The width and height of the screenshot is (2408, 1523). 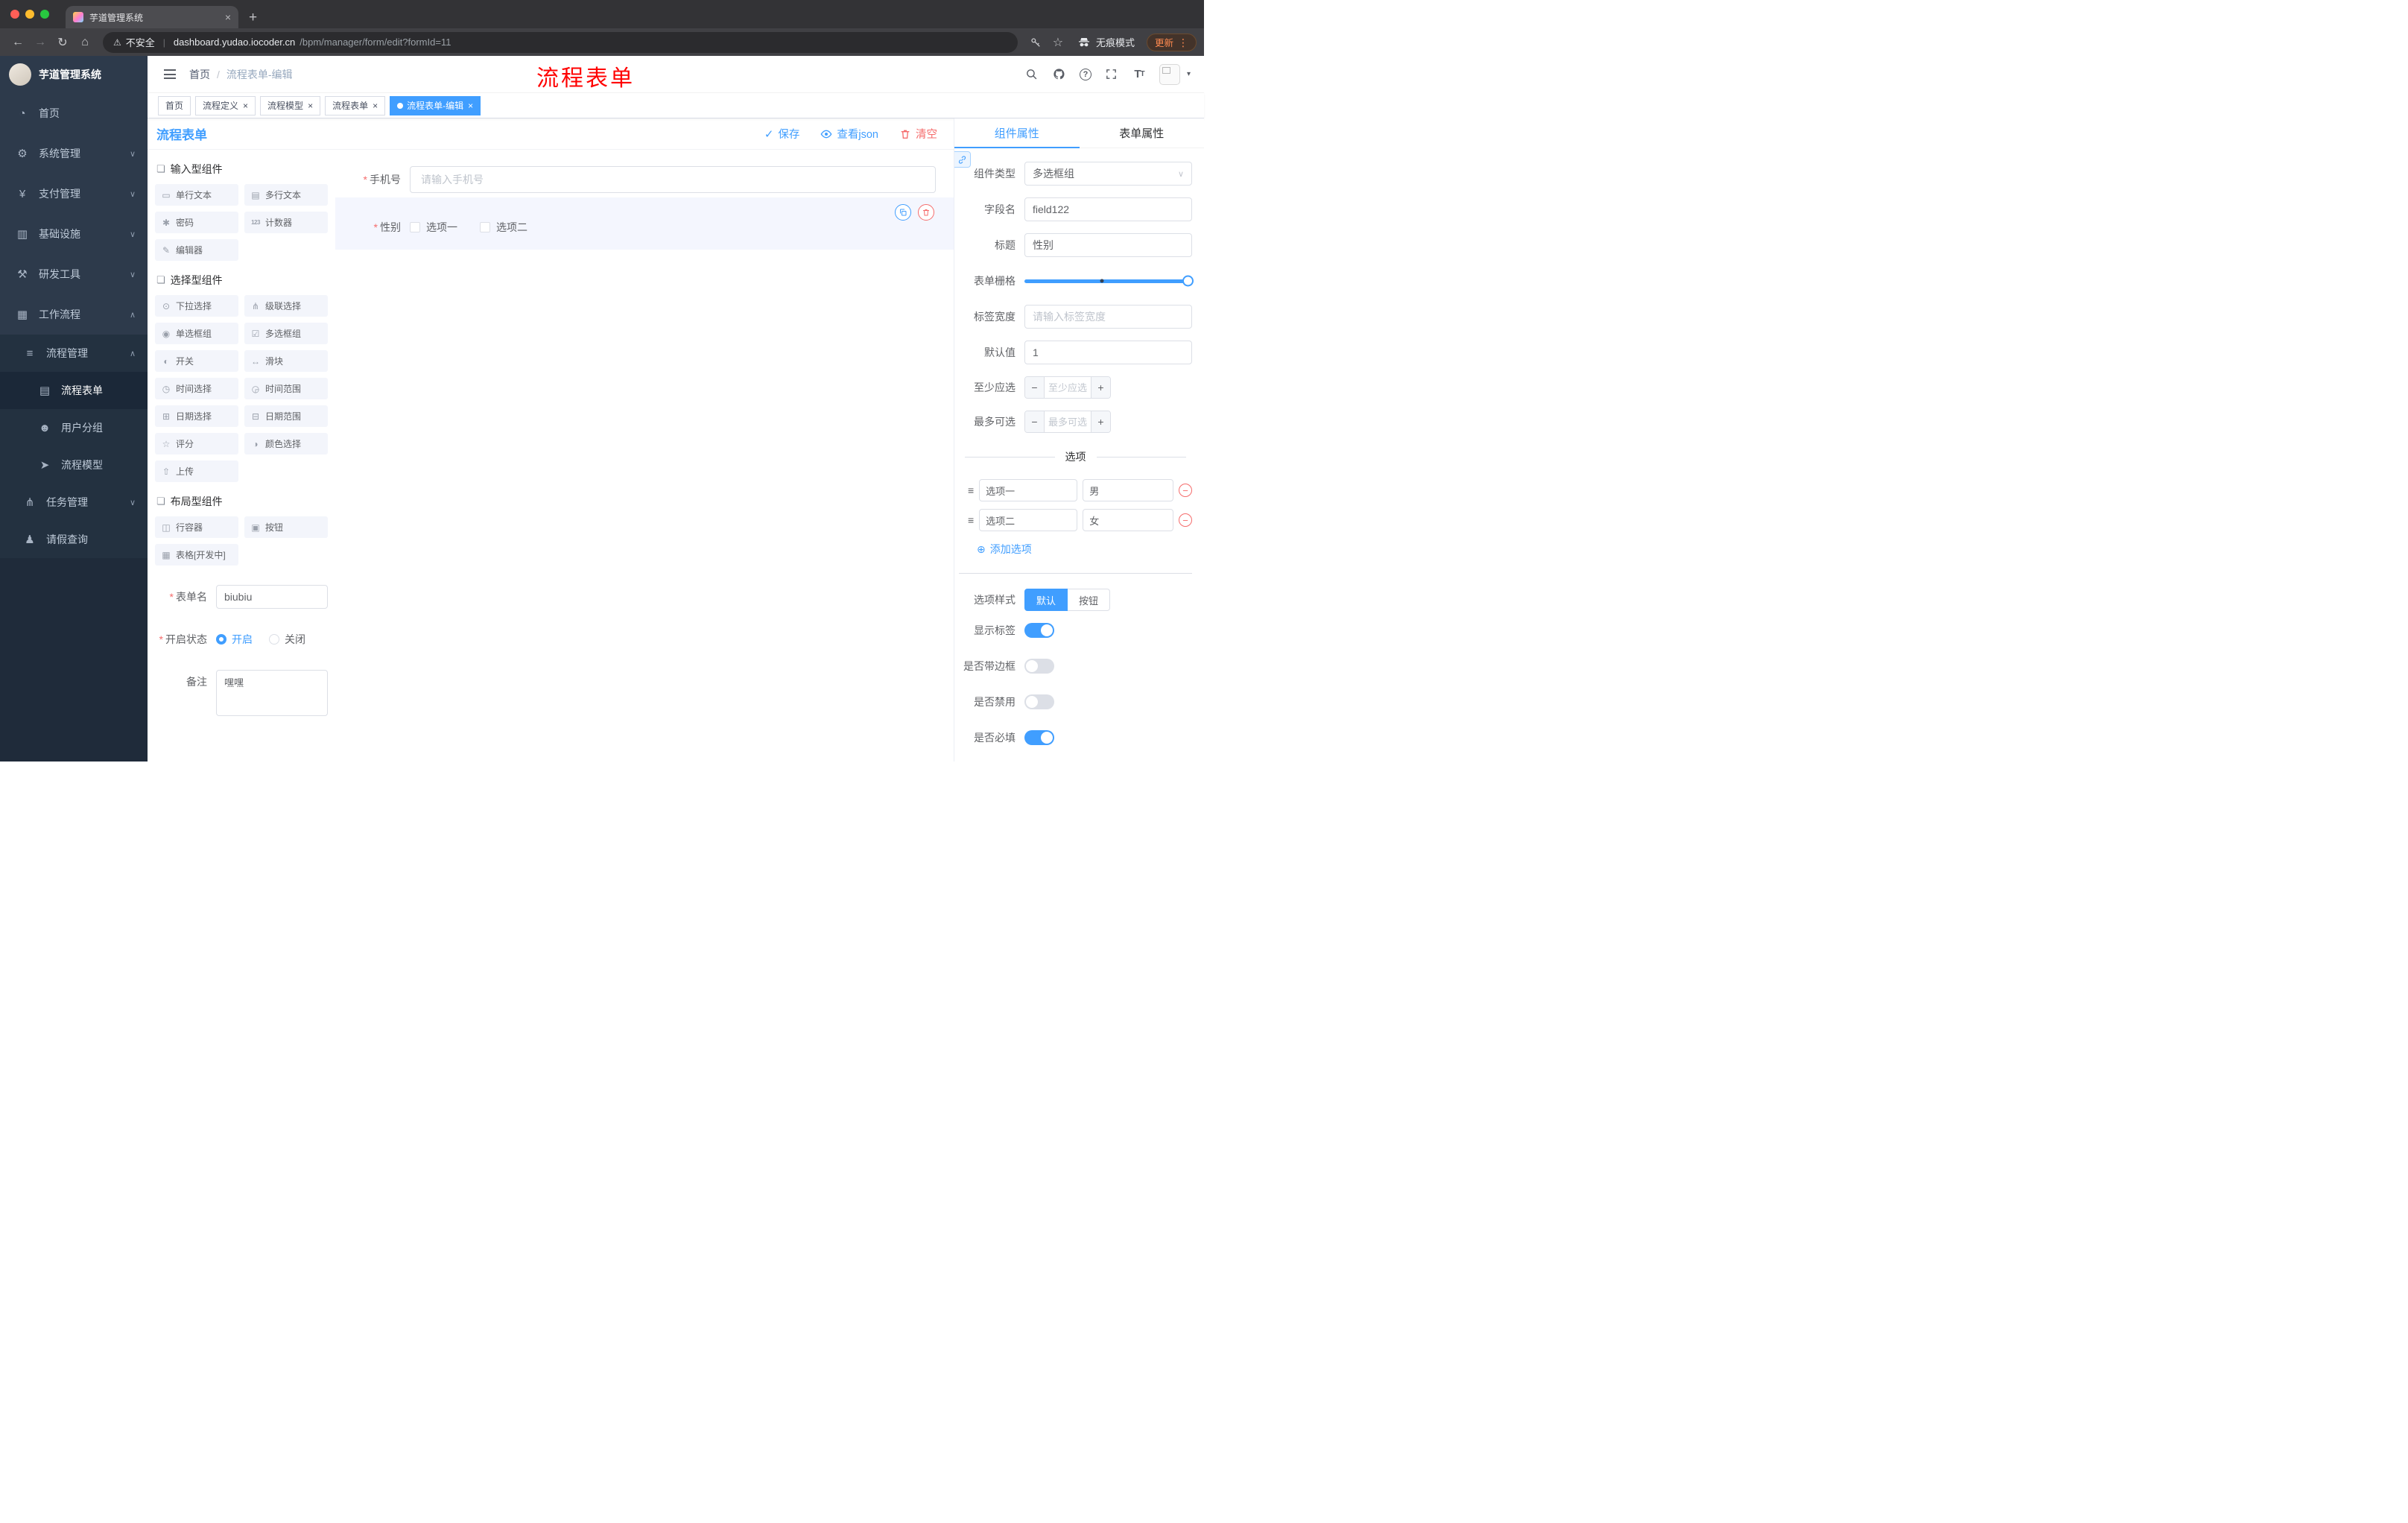 What do you see at coordinates (1039, 738) in the screenshot?
I see `required-switch` at bounding box center [1039, 738].